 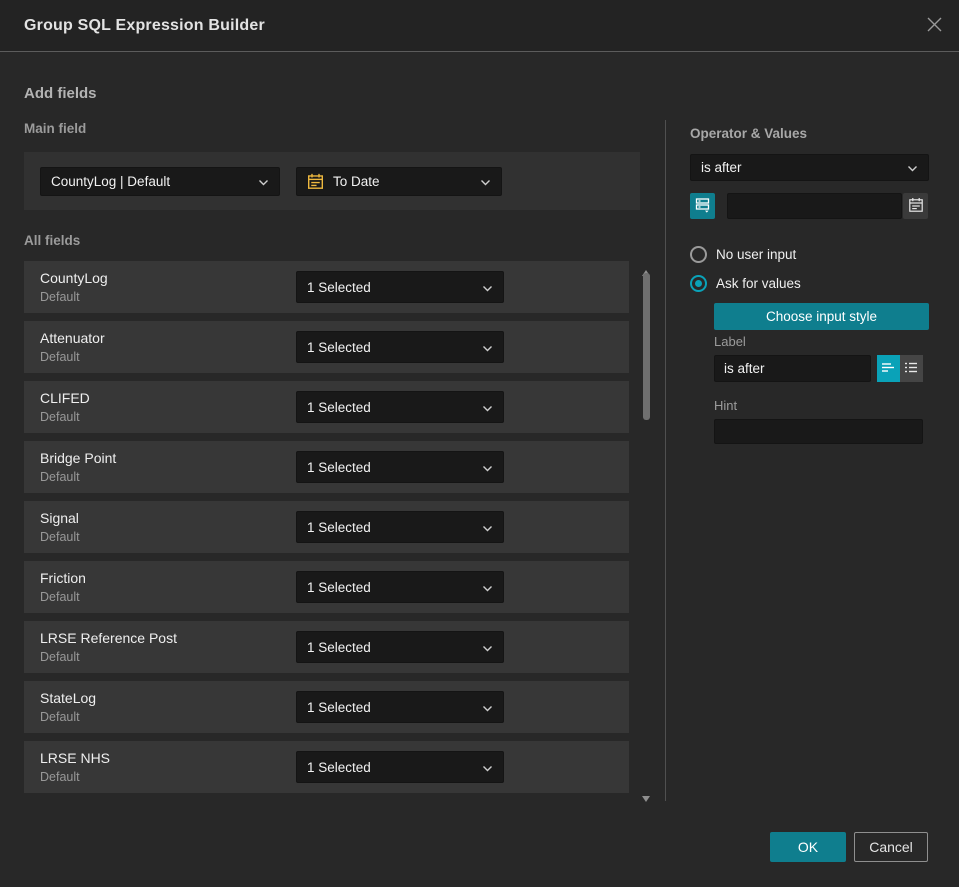 I want to click on field-name: LRSE Reference Post, so click(x=108, y=638).